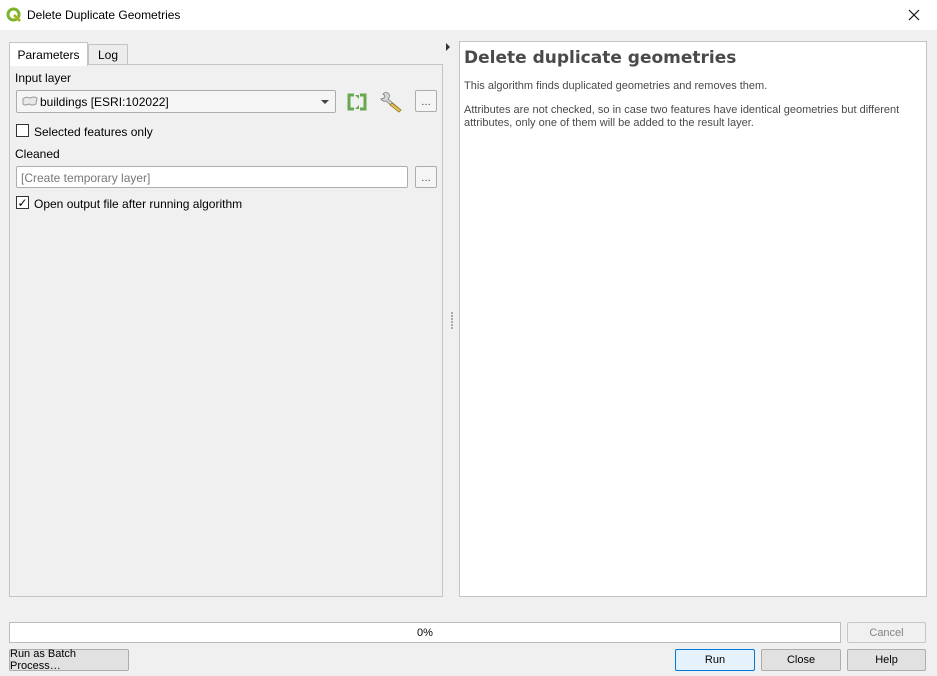  What do you see at coordinates (30, 103) in the screenshot?
I see `polygon-layer-icon` at bounding box center [30, 103].